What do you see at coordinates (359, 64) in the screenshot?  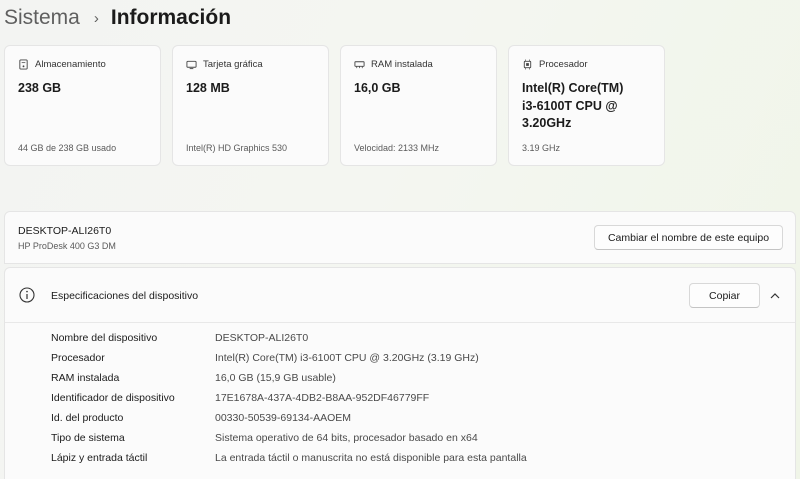 I see `ram-icon` at bounding box center [359, 64].